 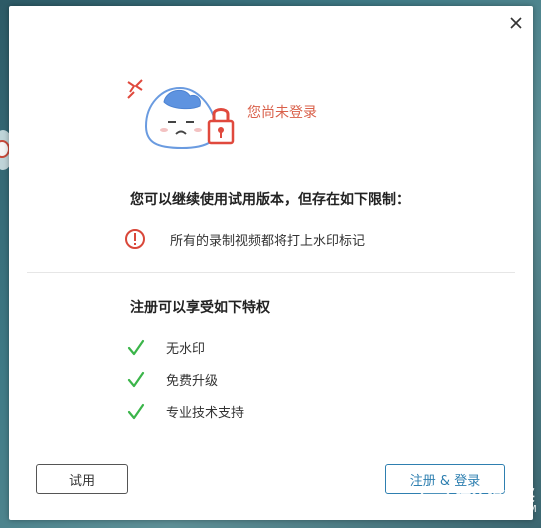 What do you see at coordinates (200, 308) in the screenshot?
I see `benefits-heading: 注册可以享受如下特权` at bounding box center [200, 308].